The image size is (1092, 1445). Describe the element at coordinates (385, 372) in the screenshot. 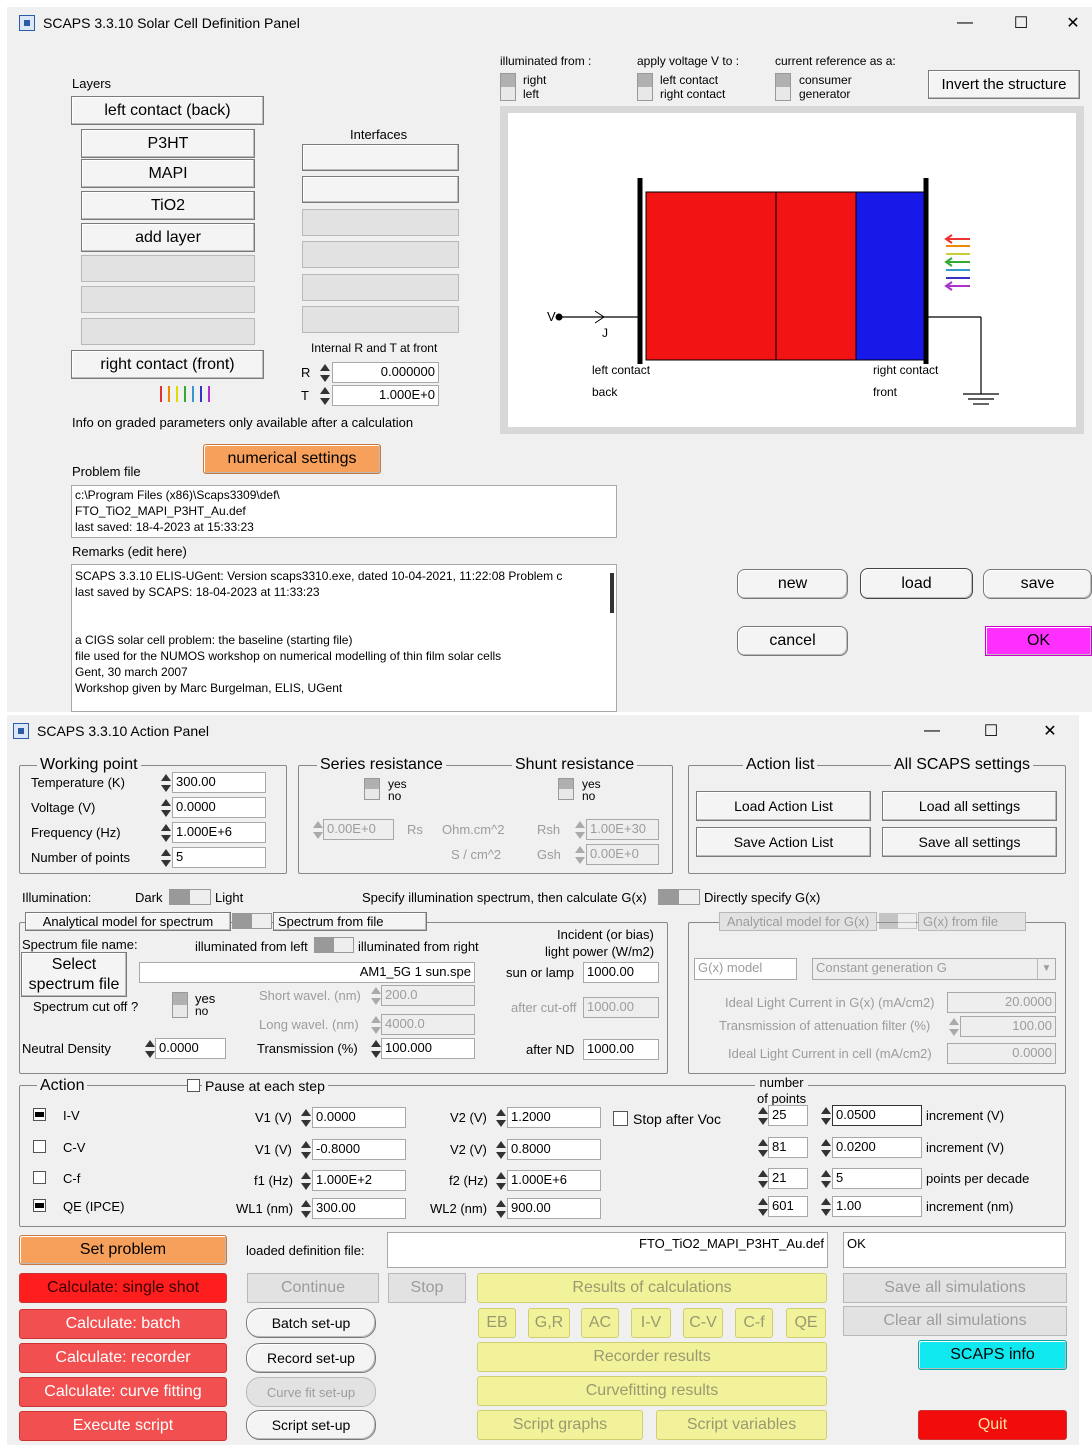

I see `r-field: 0.000000` at that location.